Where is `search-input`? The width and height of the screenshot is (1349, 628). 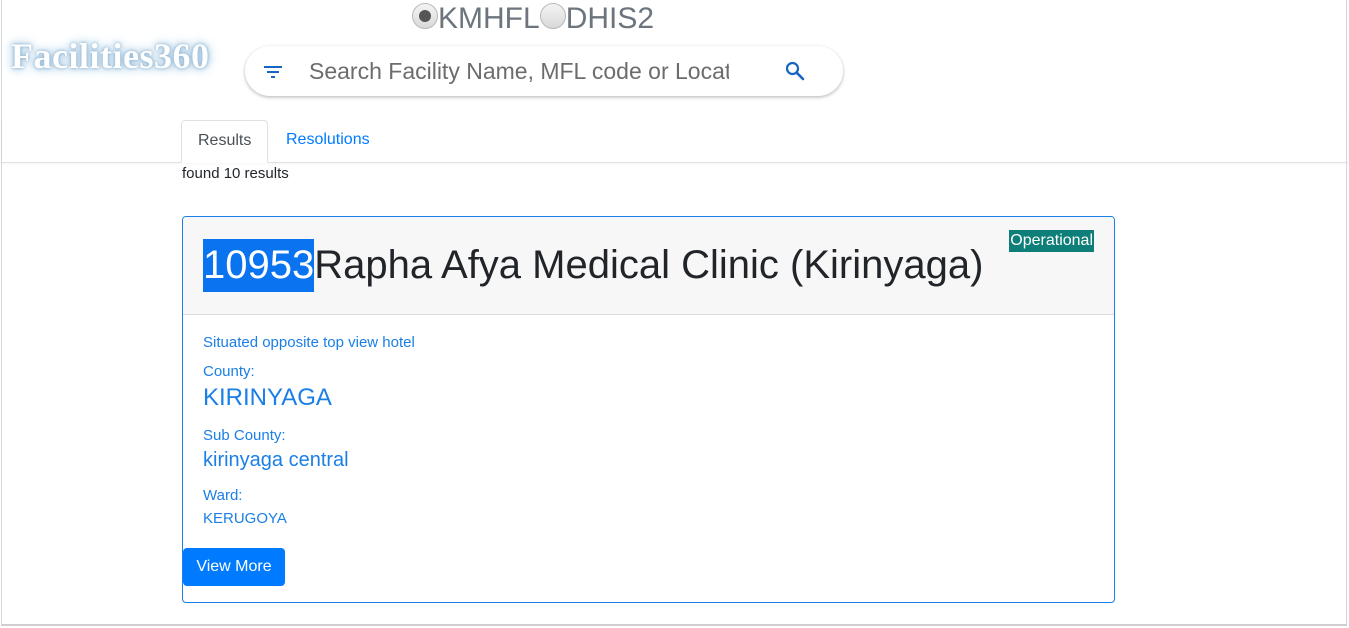
search-input is located at coordinates (519, 71).